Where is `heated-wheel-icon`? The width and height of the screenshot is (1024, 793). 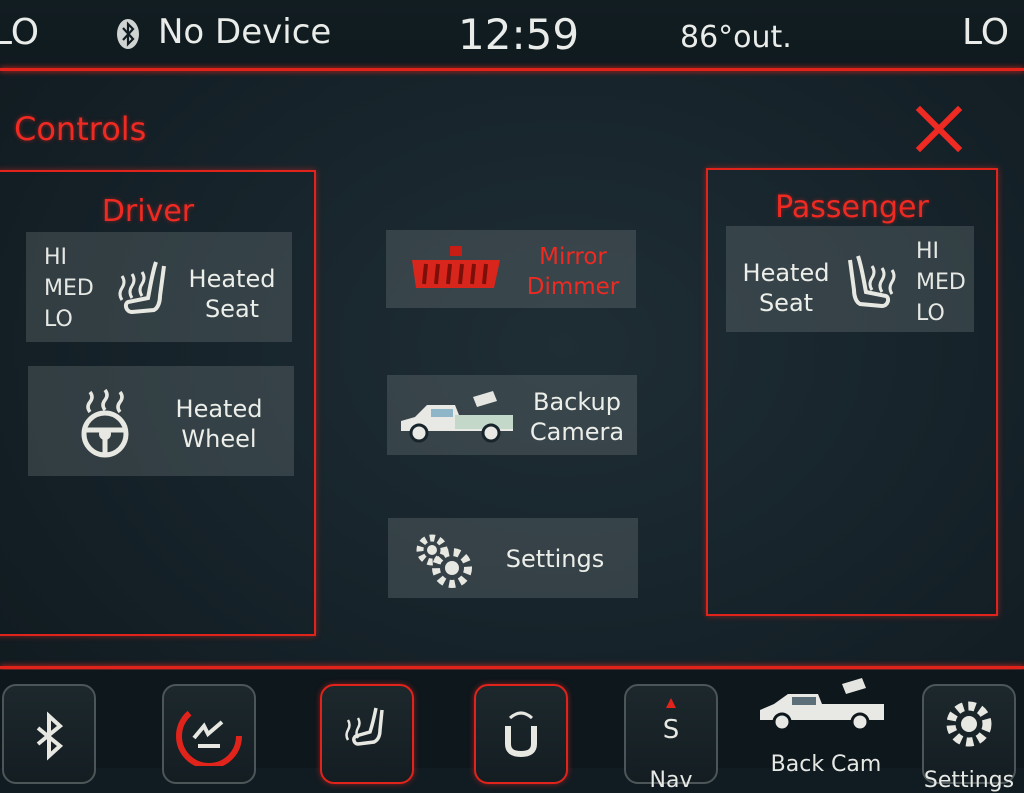
heated-wheel-icon is located at coordinates (105, 423).